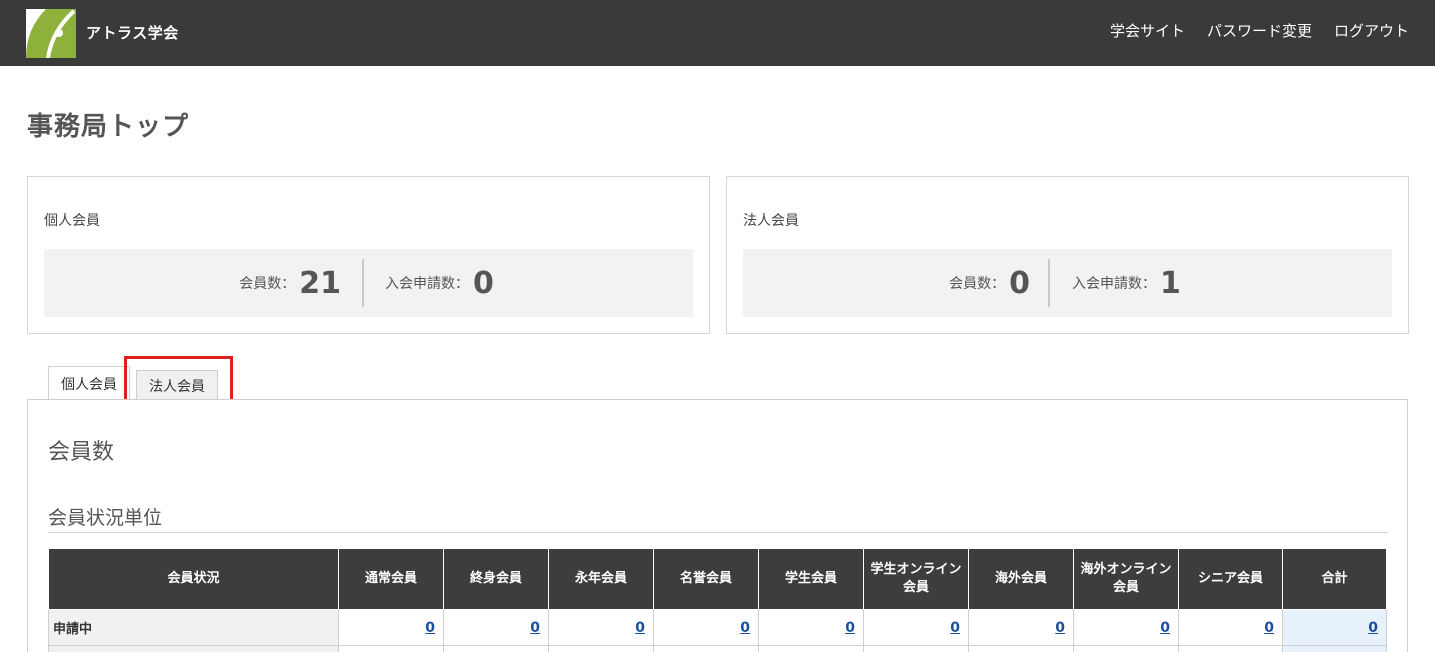  I want to click on logo-icon, so click(51, 33).